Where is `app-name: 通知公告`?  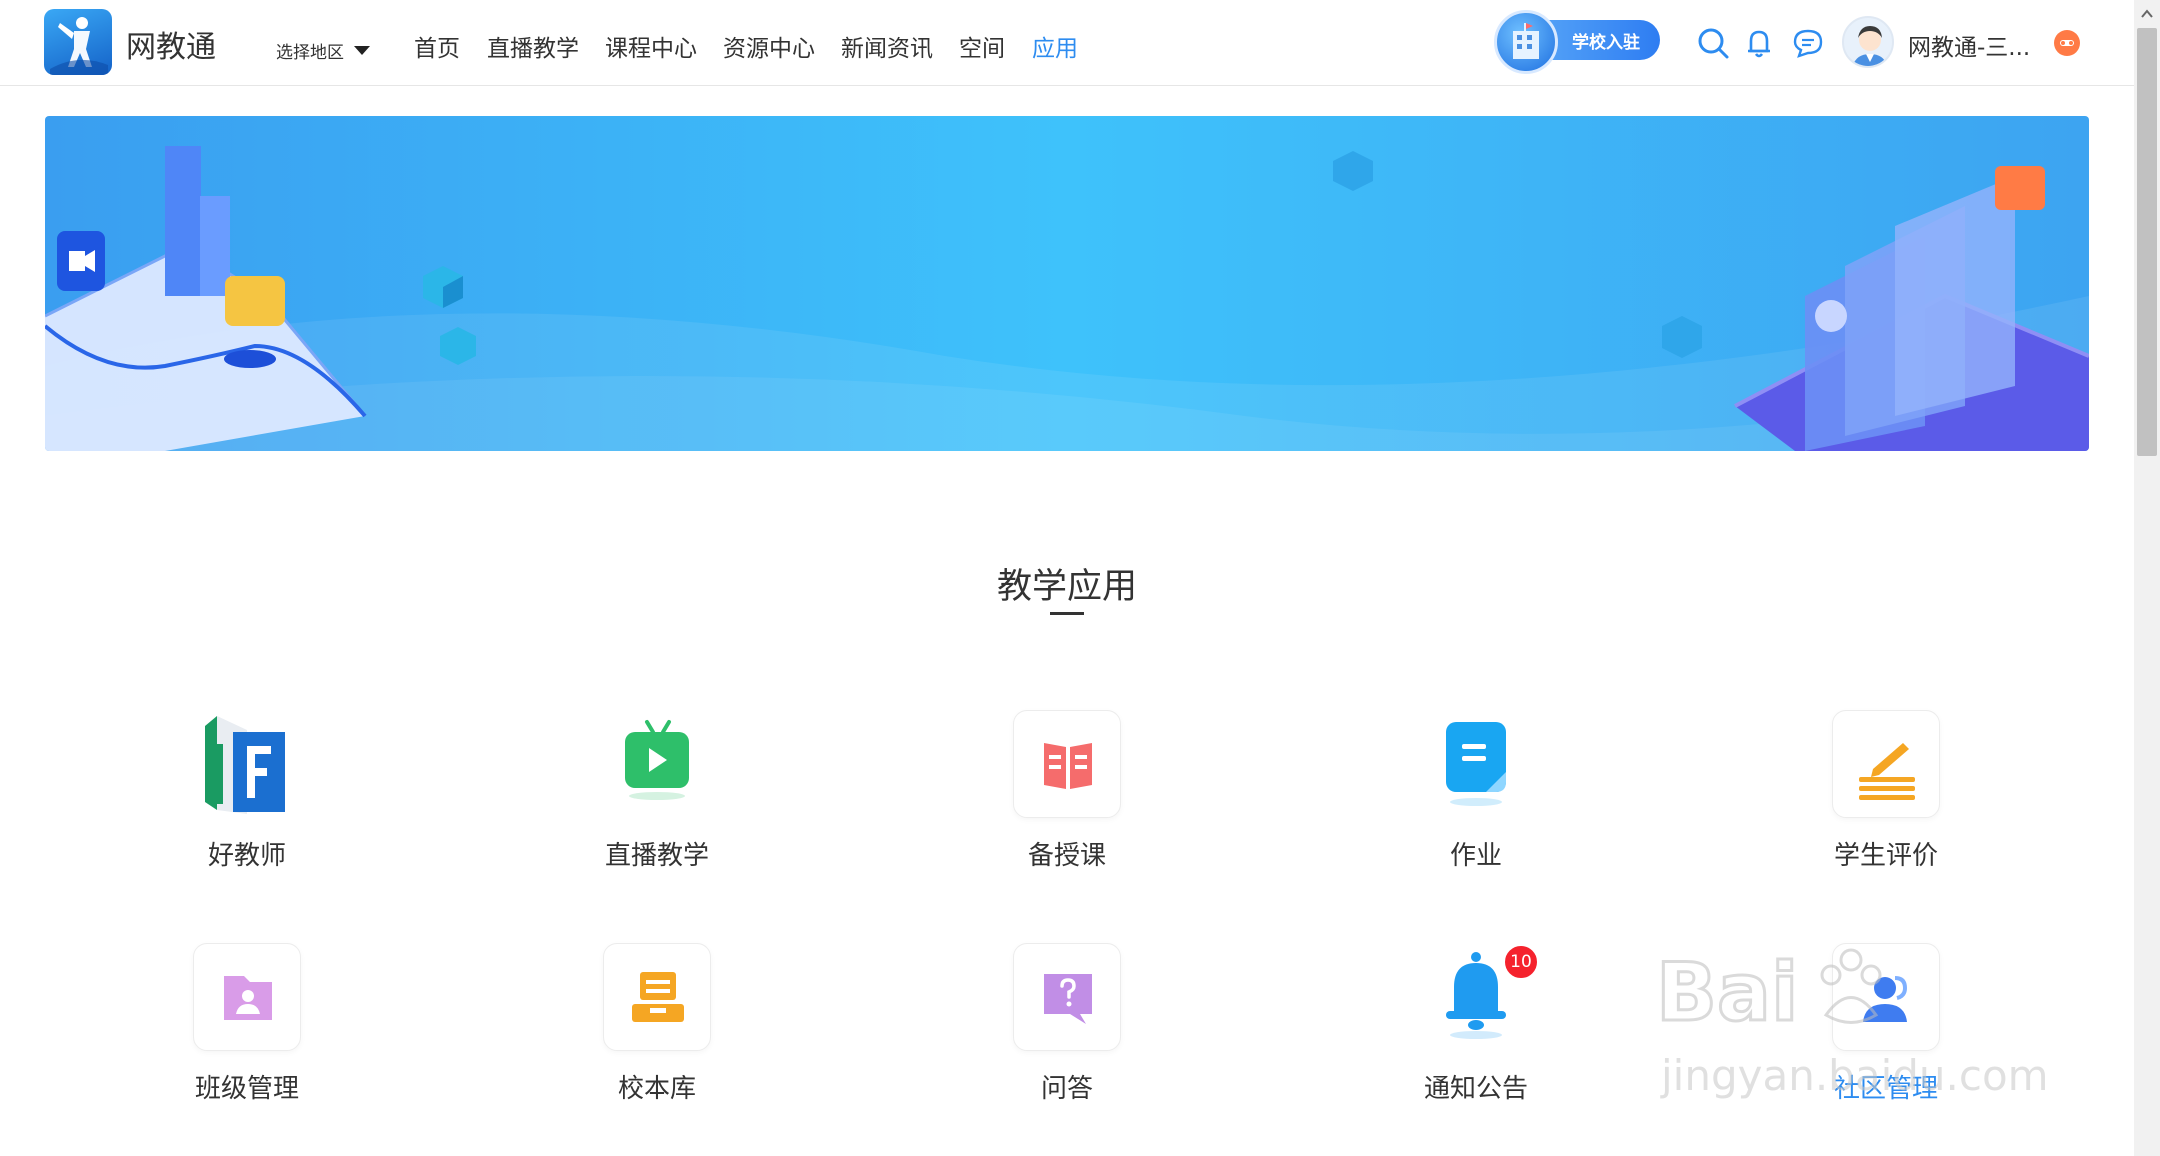 app-name: 通知公告 is located at coordinates (1475, 1089).